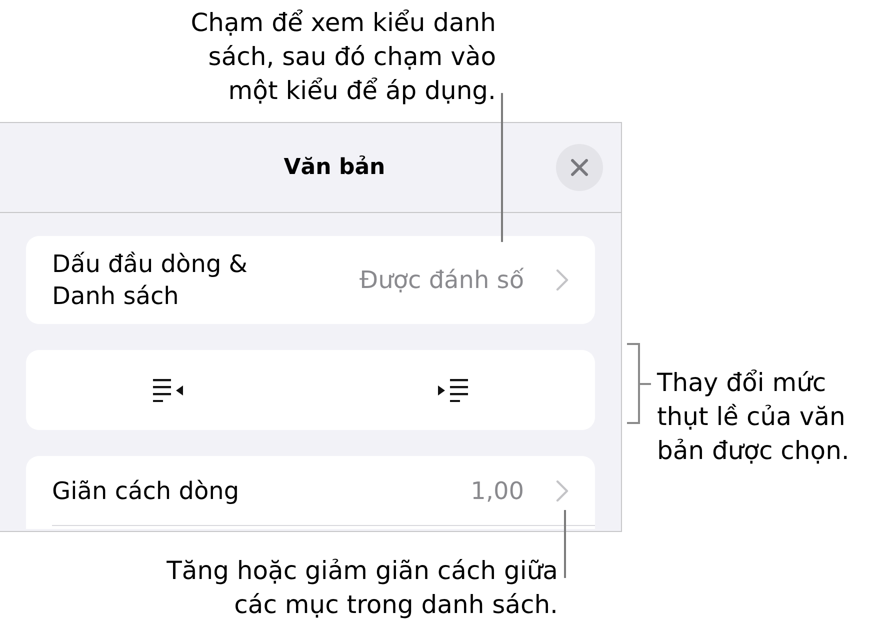  What do you see at coordinates (453, 390) in the screenshot?
I see `increase-indent-icon` at bounding box center [453, 390].